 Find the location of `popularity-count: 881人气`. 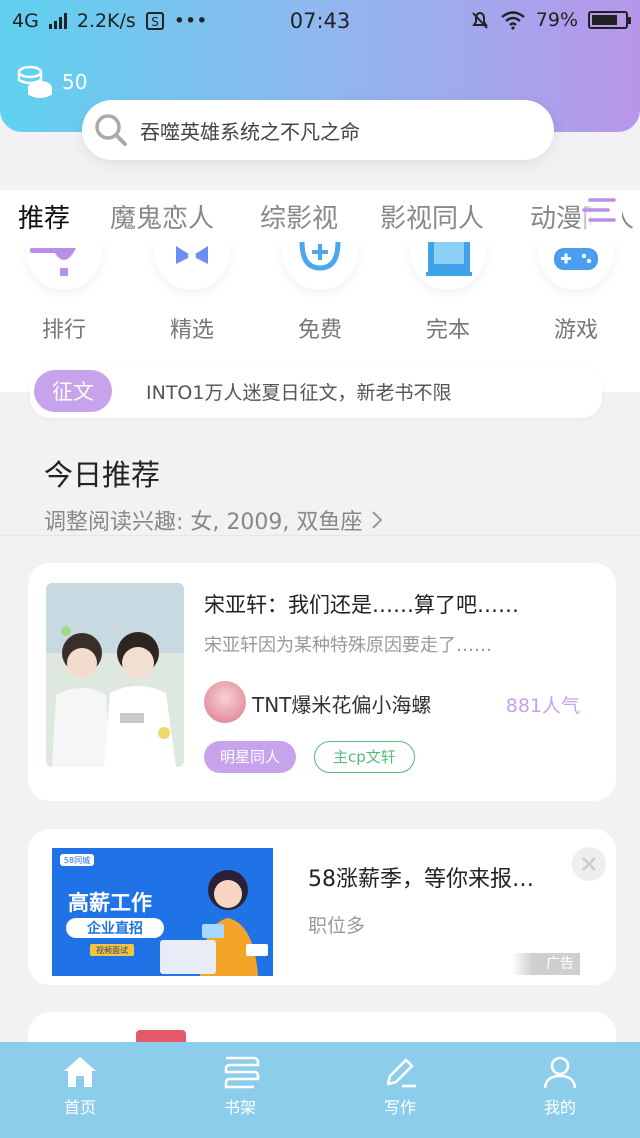

popularity-count: 881人气 is located at coordinates (542, 706).